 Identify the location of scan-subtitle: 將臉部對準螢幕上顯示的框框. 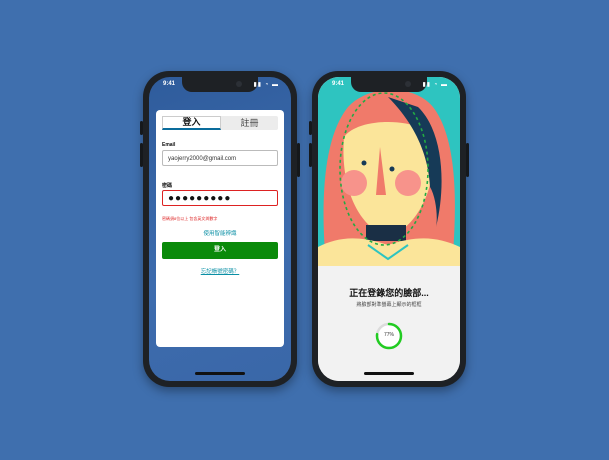
(389, 305).